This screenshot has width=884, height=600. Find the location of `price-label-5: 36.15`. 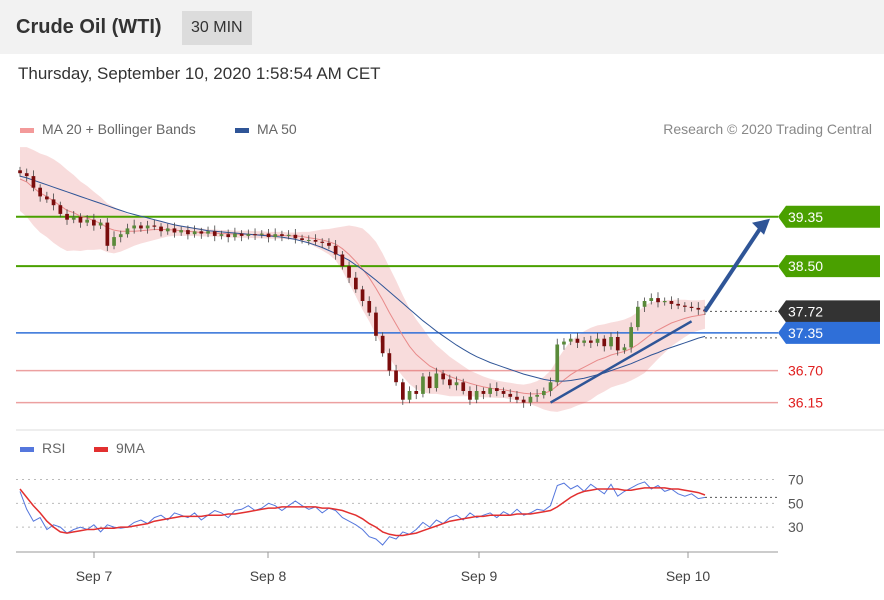

price-label-5: 36.15 is located at coordinates (805, 403).